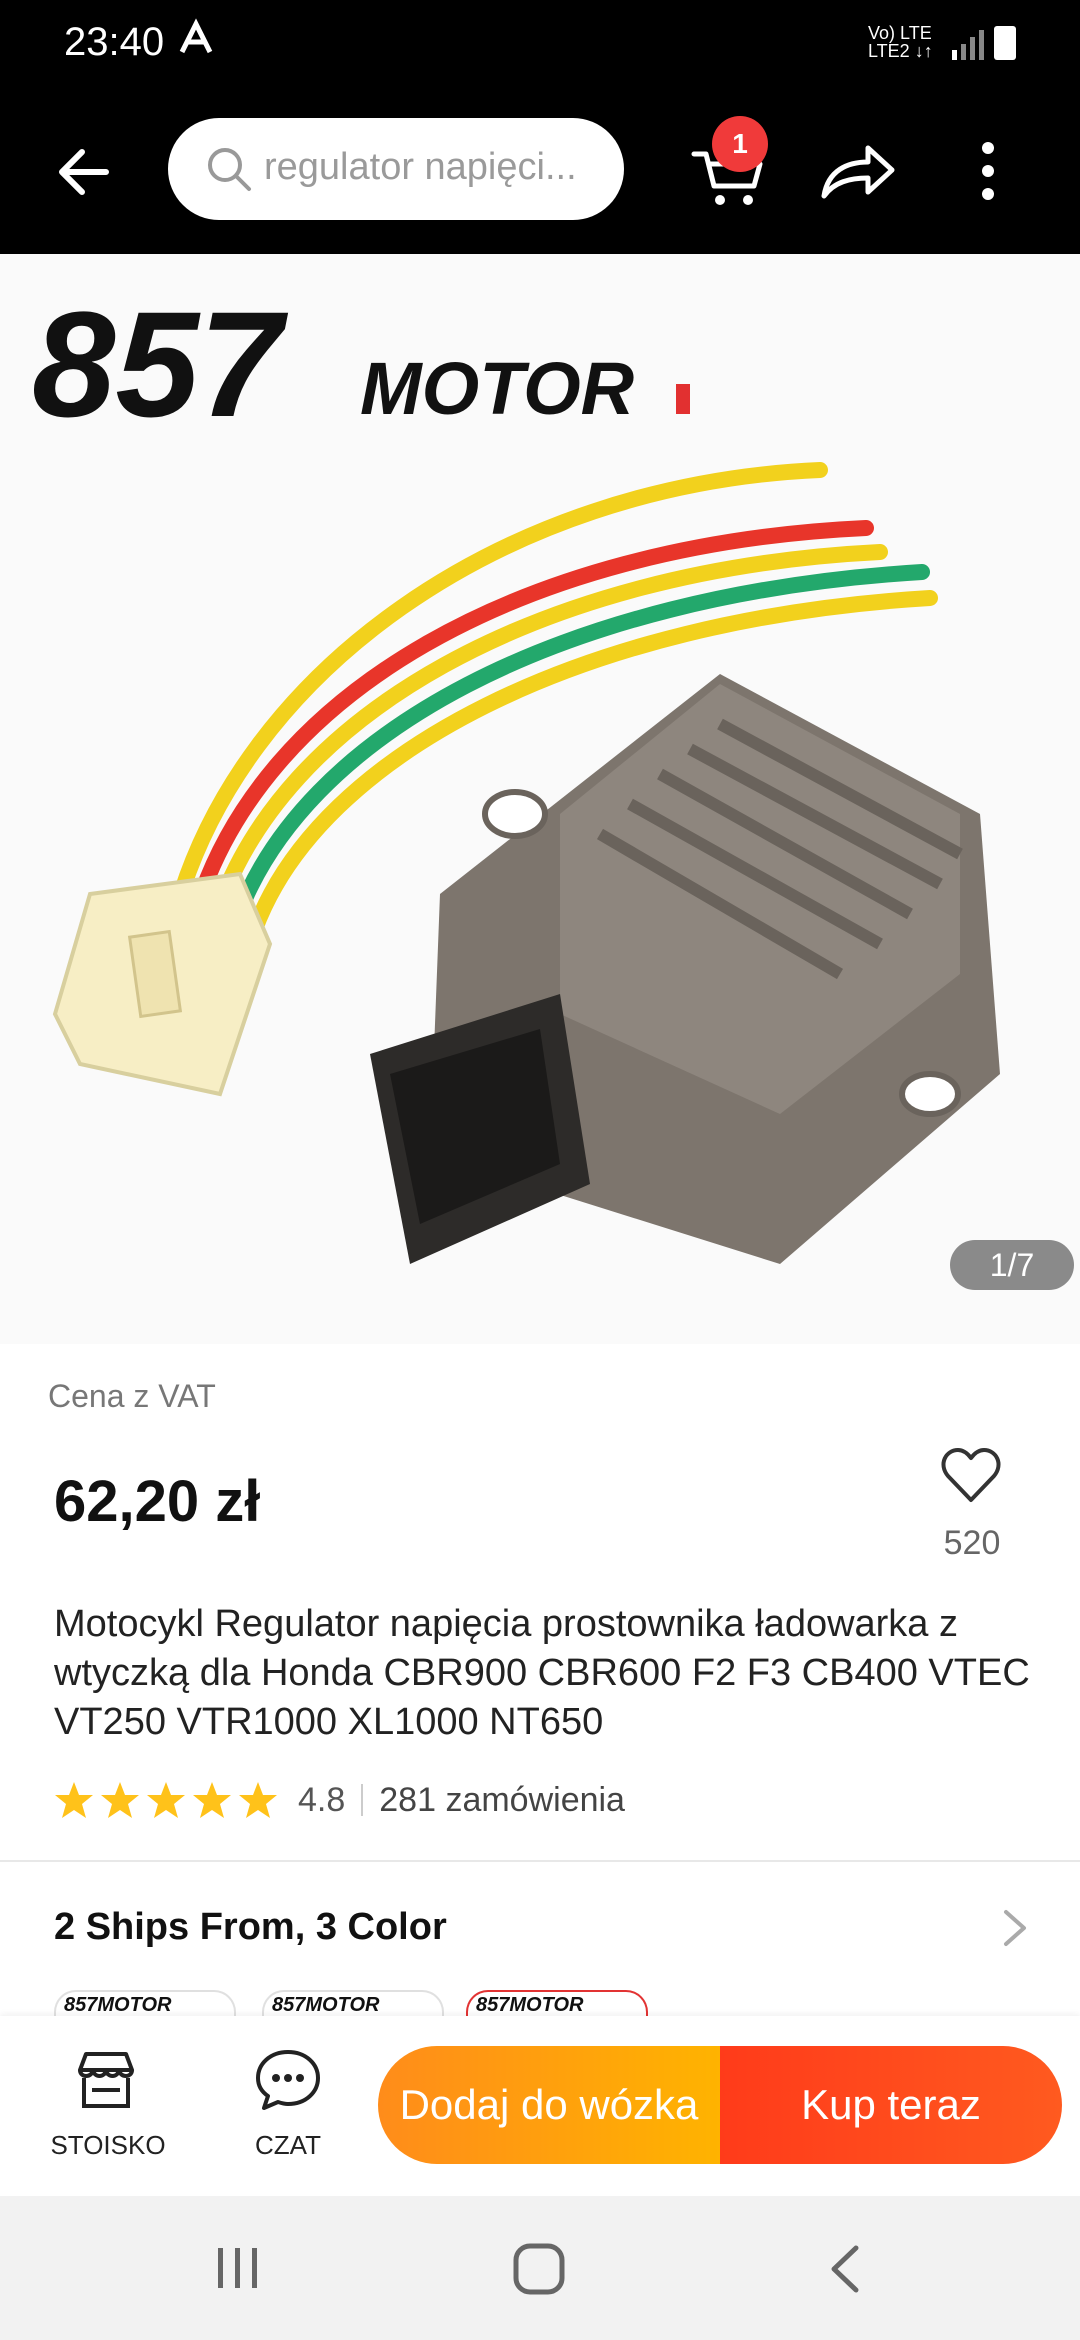 This screenshot has width=1080, height=2340. Describe the element at coordinates (540, 45) in the screenshot. I see `status-bar: 23:40 Vo) LTE LTE2 ↓↑` at that location.